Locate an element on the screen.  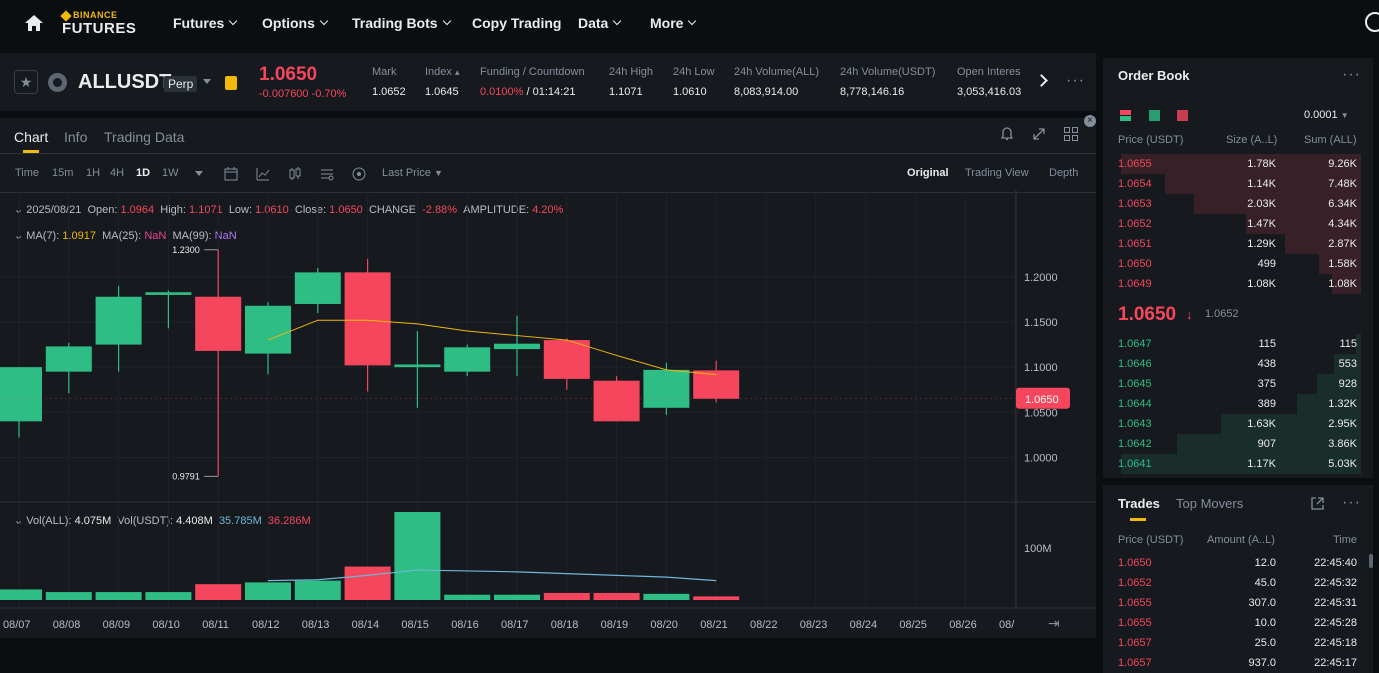
orderbook-row: 1.0651 1.29K 2.87K is located at coordinates (1238, 244).